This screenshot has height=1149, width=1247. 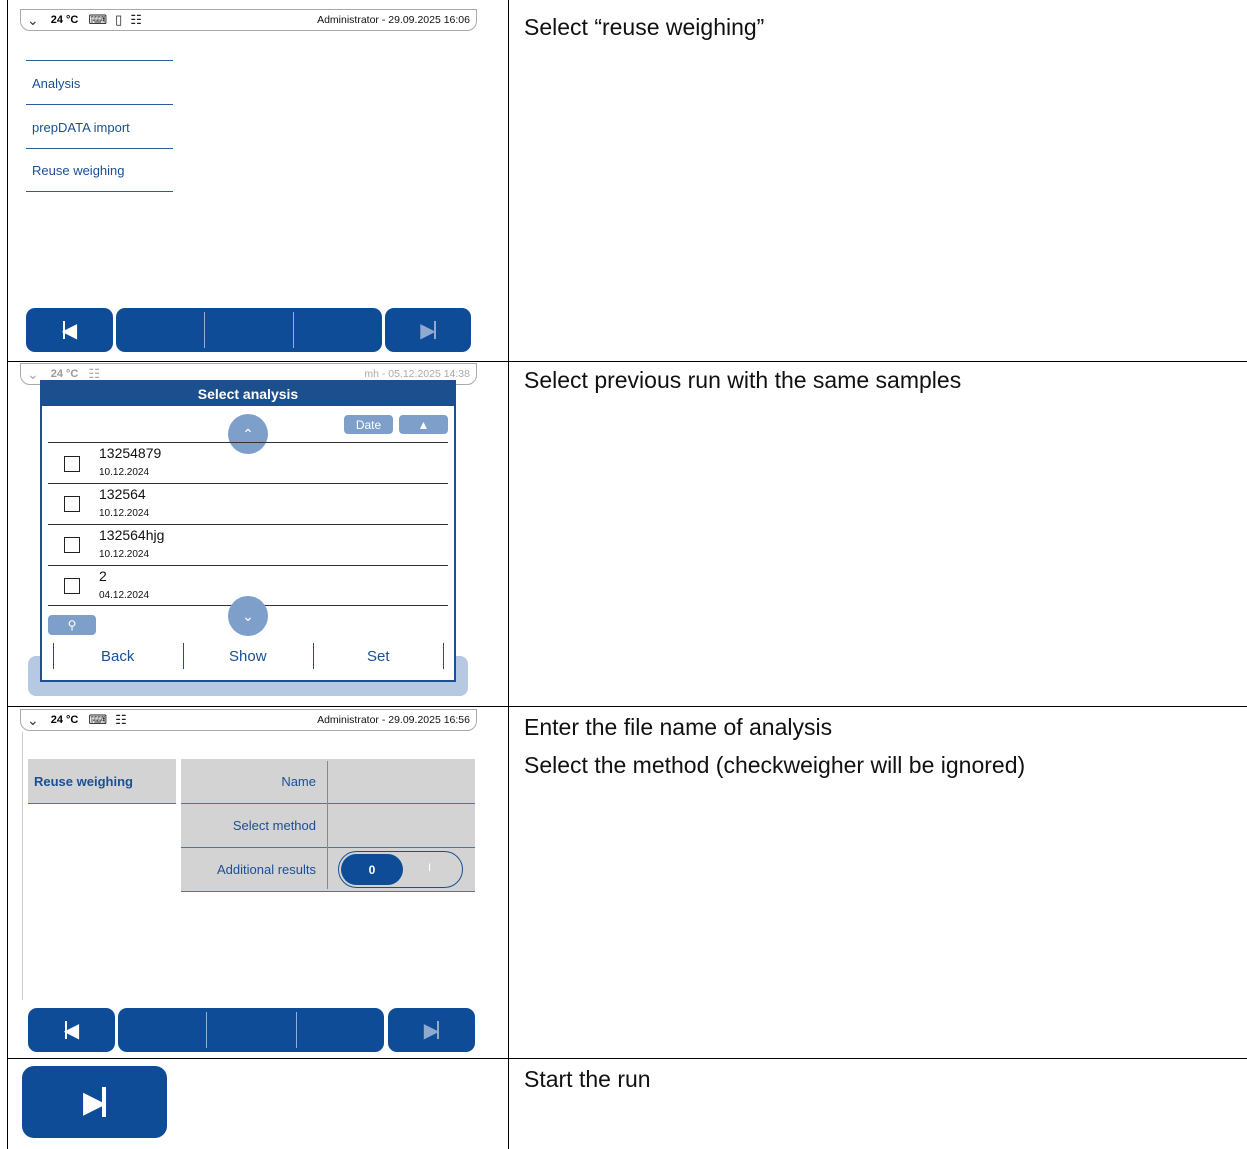 I want to click on section-underline, so click(x=102, y=803).